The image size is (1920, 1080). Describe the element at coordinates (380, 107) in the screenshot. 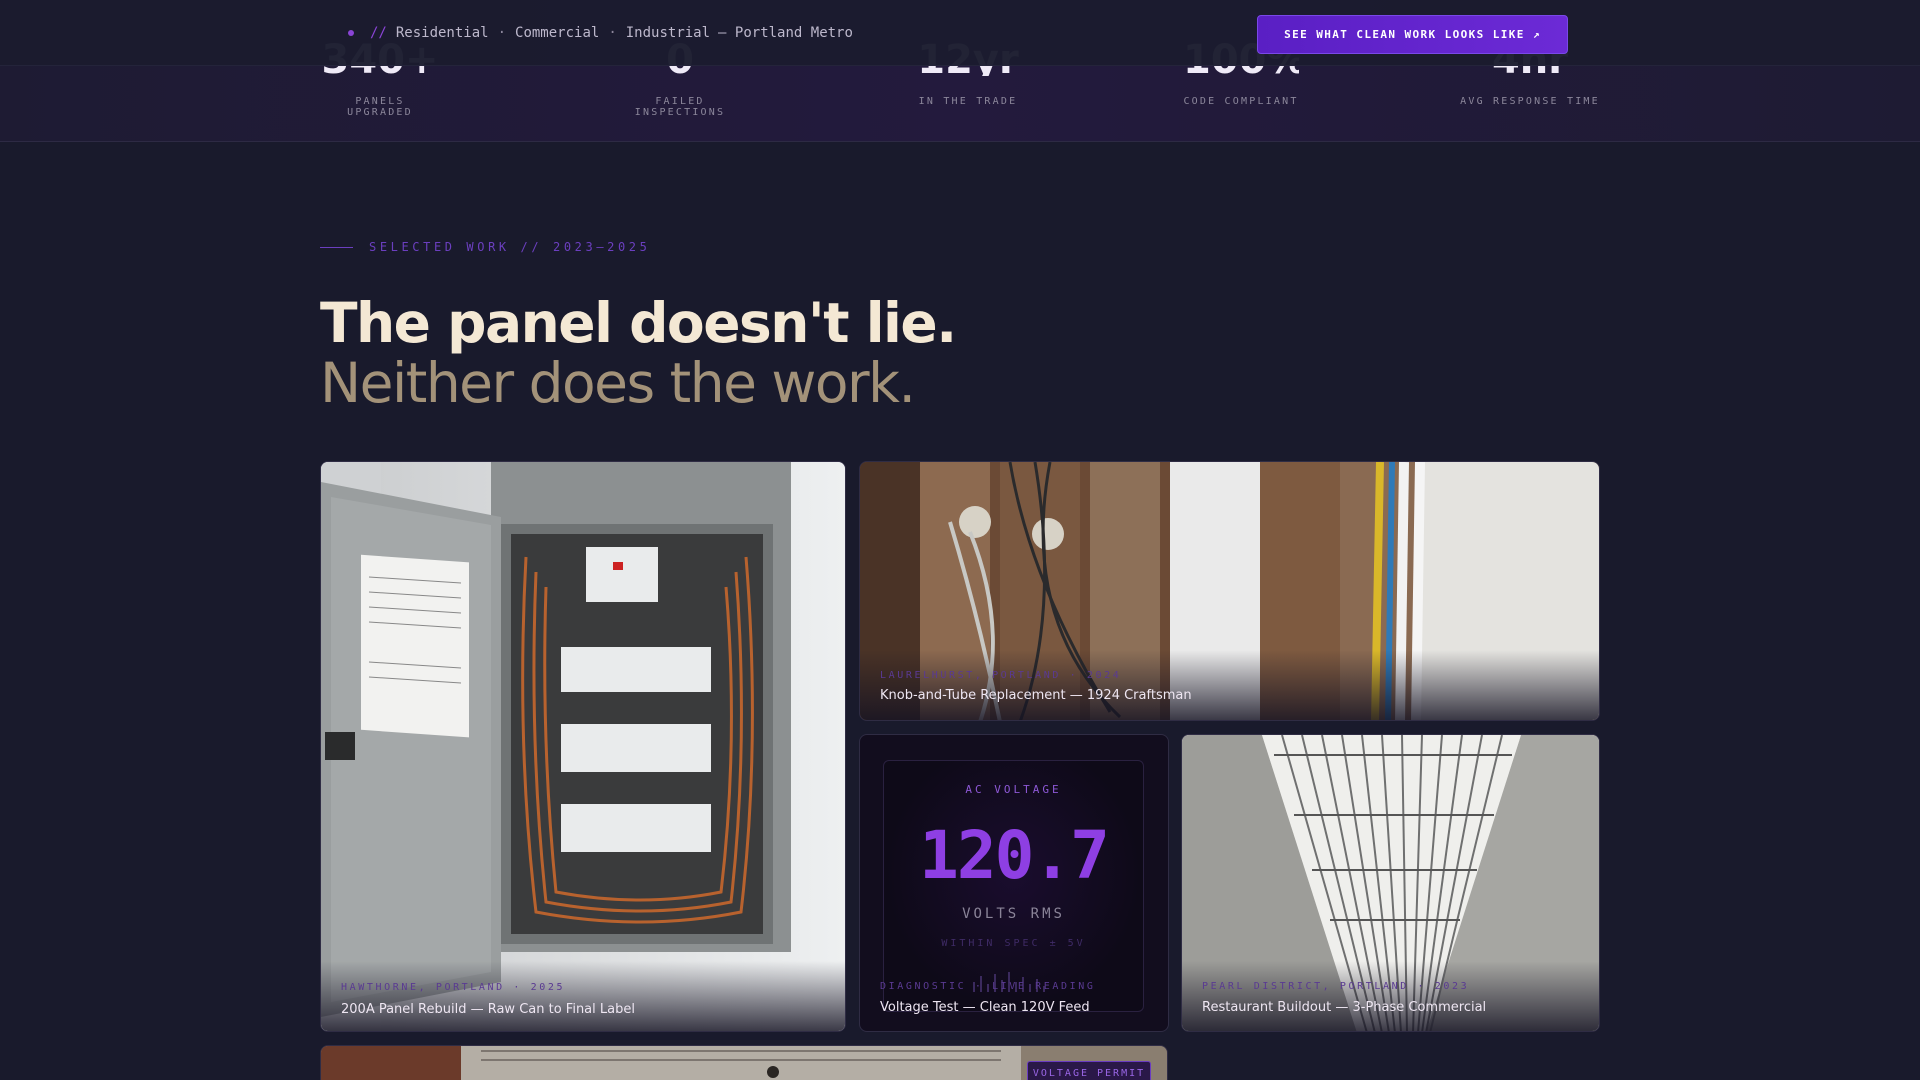

I see `stat-label: PANELS UPGRADED` at that location.